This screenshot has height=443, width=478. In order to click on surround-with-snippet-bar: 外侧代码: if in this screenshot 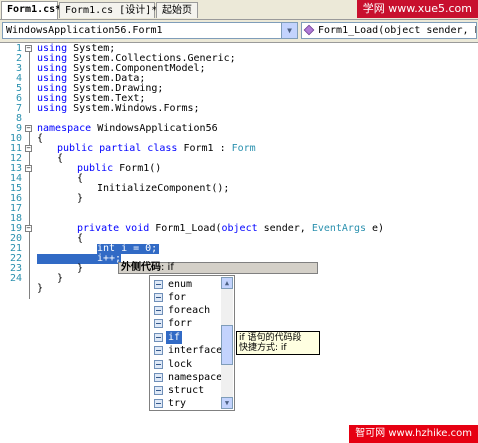, I will do `click(218, 268)`.